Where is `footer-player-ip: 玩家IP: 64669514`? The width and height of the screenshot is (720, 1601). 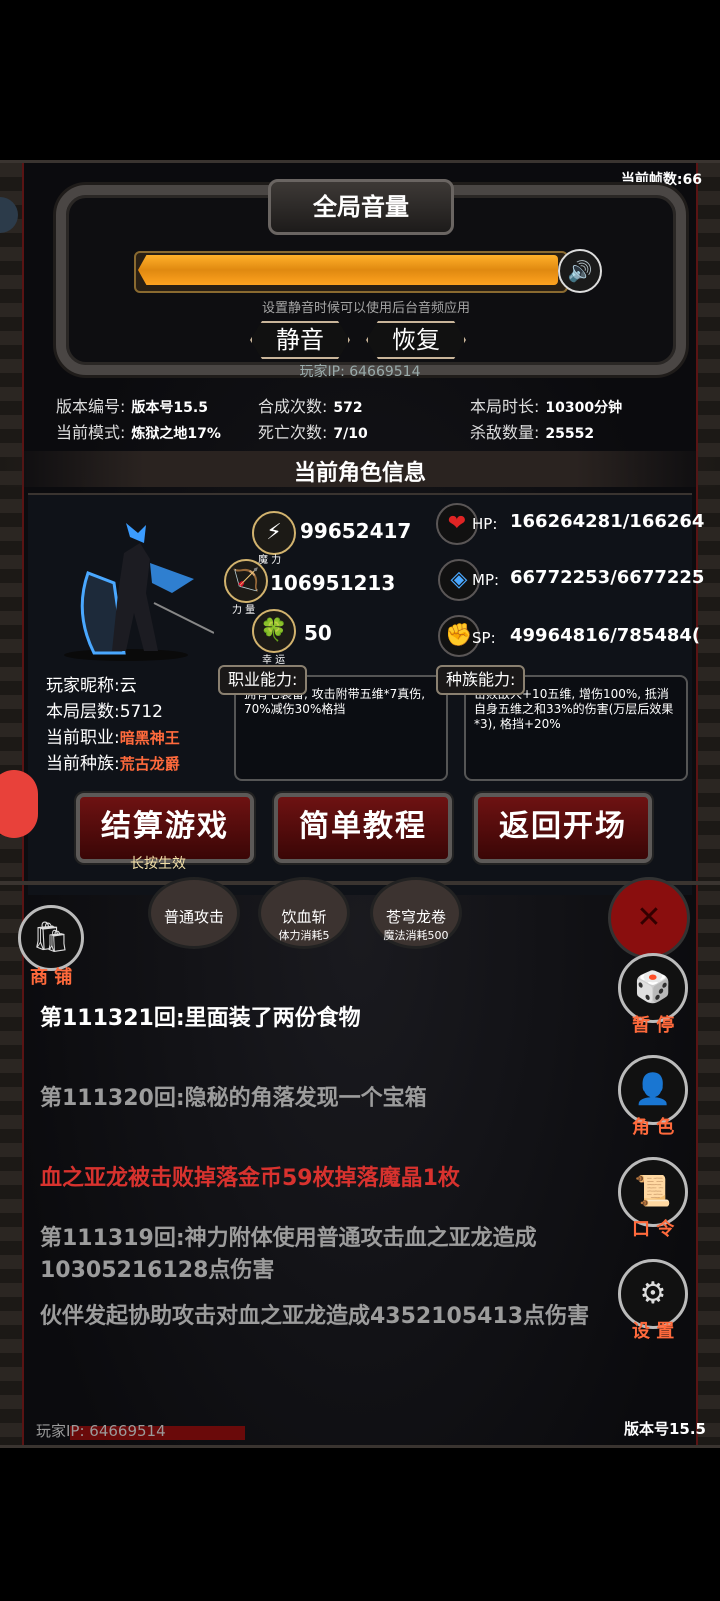
footer-player-ip: 玩家IP: 64669514 is located at coordinates (101, 1431).